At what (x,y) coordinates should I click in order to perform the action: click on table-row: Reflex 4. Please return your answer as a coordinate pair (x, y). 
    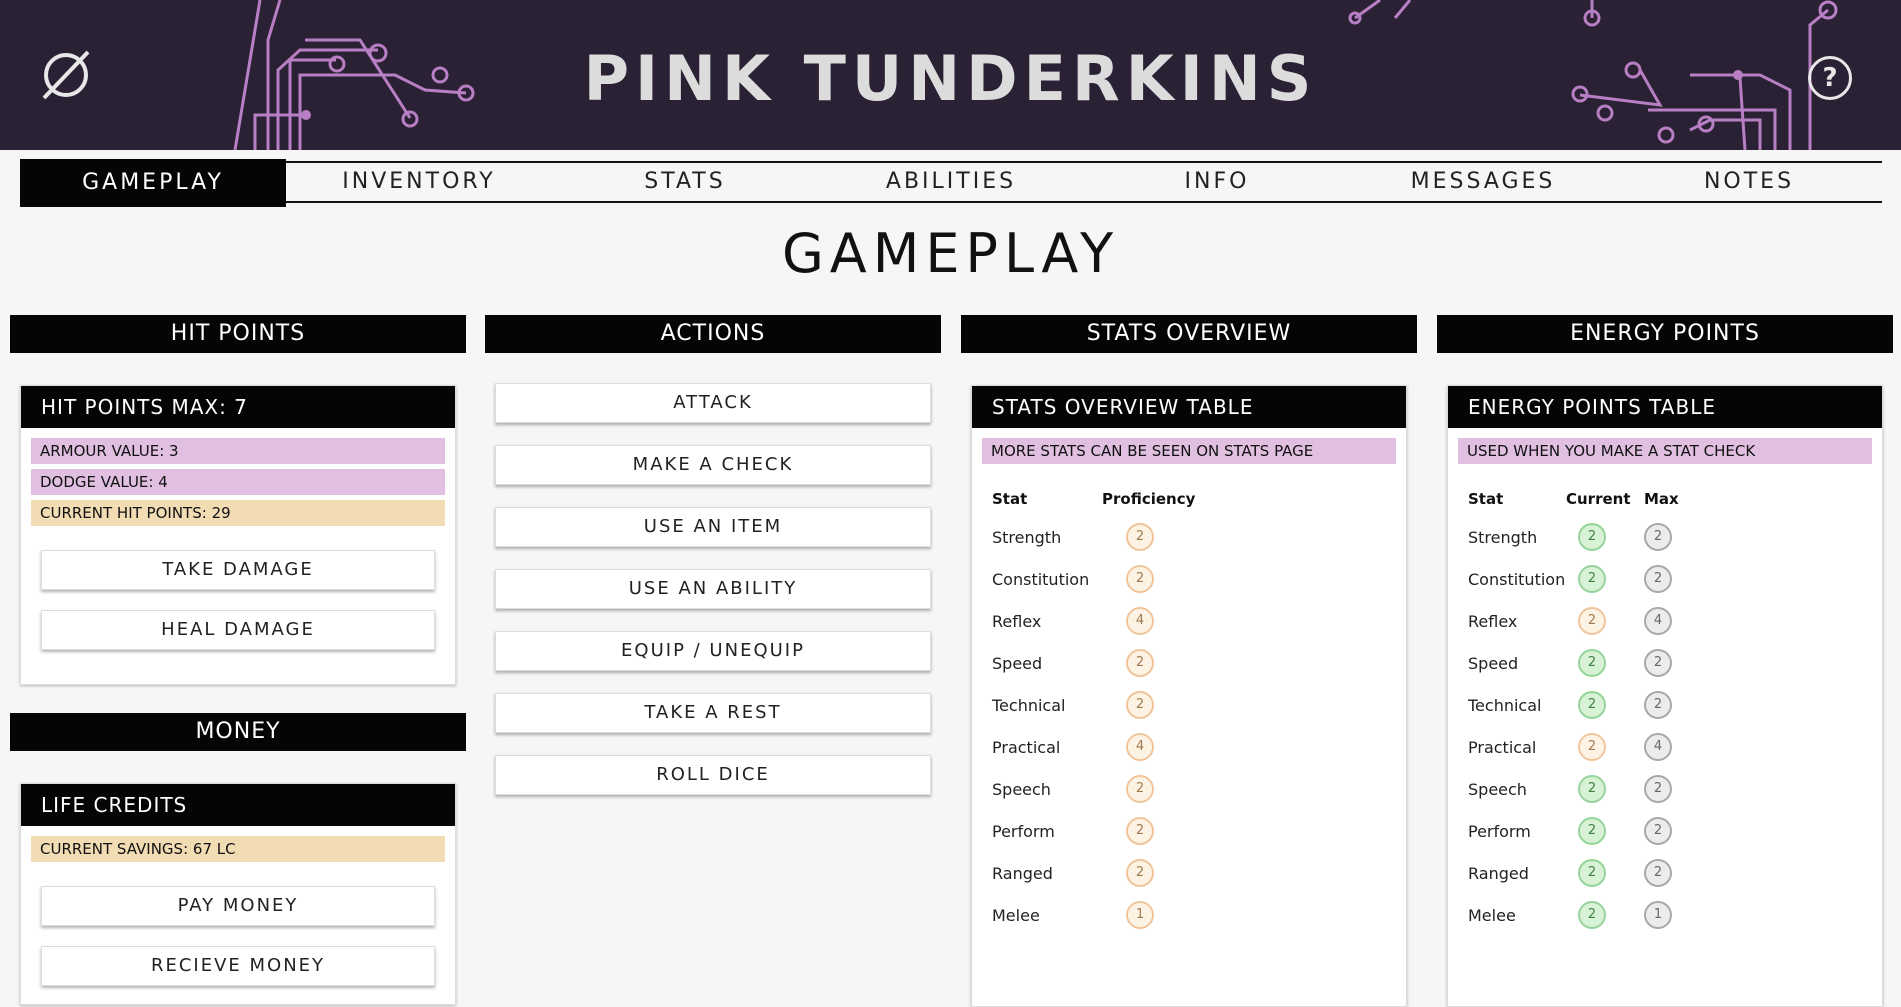
    Looking at the image, I should click on (1093, 621).